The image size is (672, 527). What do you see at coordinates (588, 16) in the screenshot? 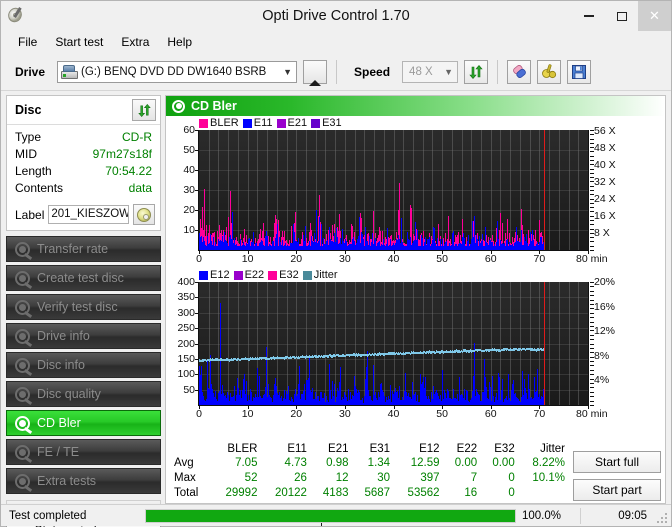
I see `minimize-button` at bounding box center [588, 16].